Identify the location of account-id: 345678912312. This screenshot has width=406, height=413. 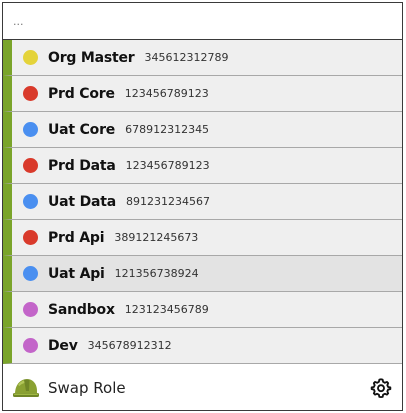
(129, 345).